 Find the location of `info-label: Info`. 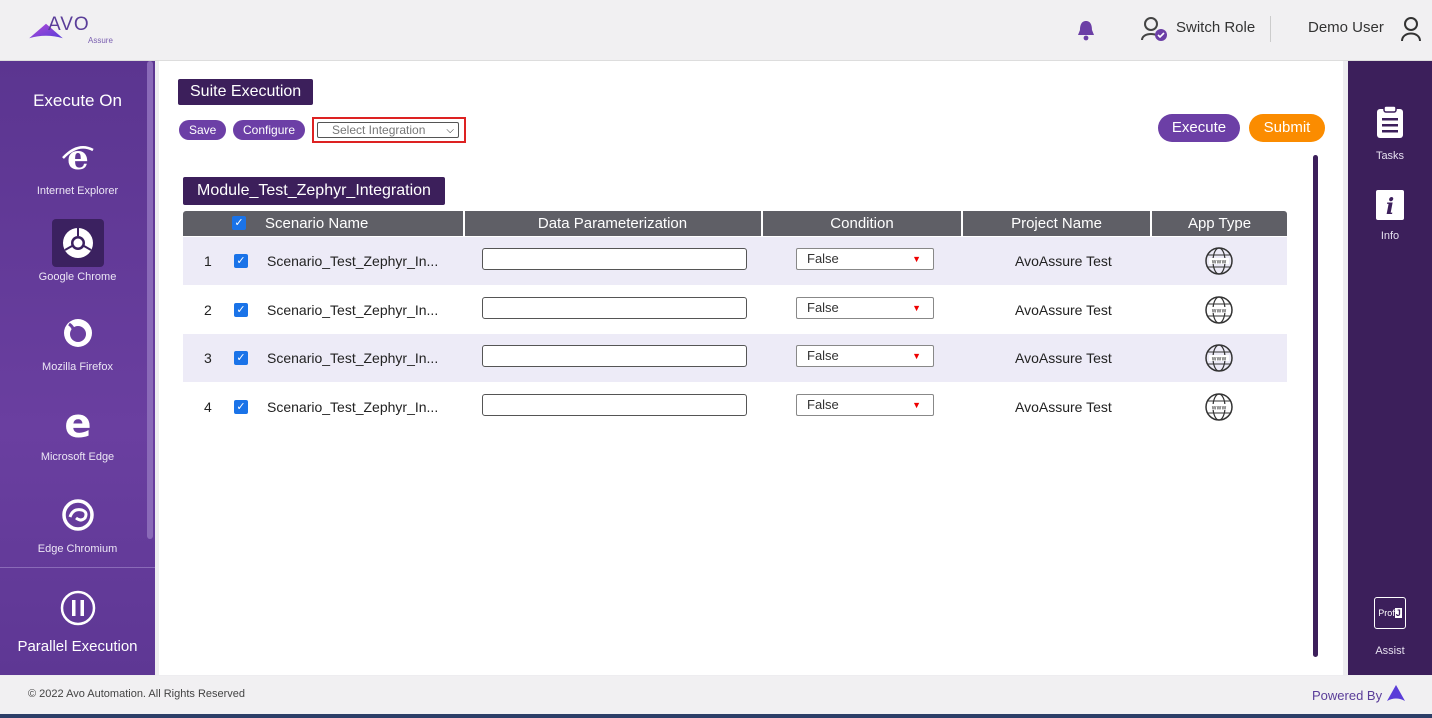

info-label: Info is located at coordinates (1390, 236).